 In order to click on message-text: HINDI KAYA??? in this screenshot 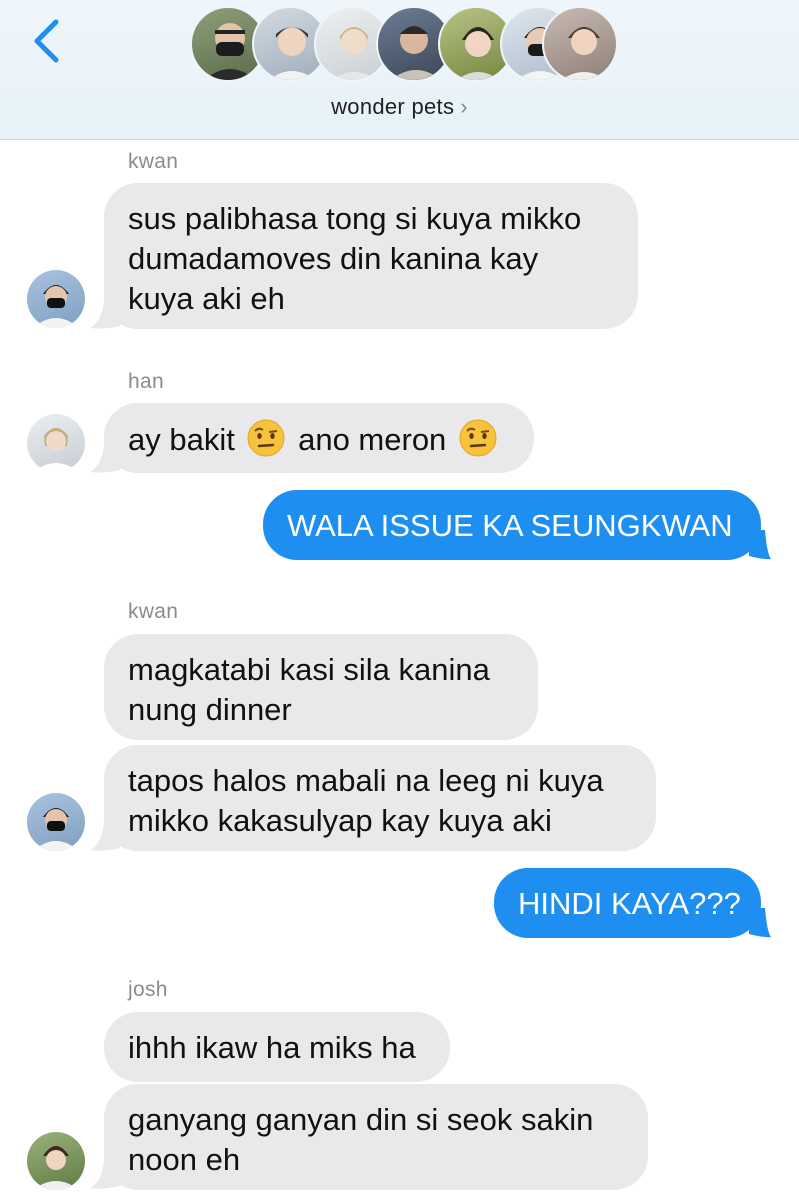, I will do `click(629, 903)`.